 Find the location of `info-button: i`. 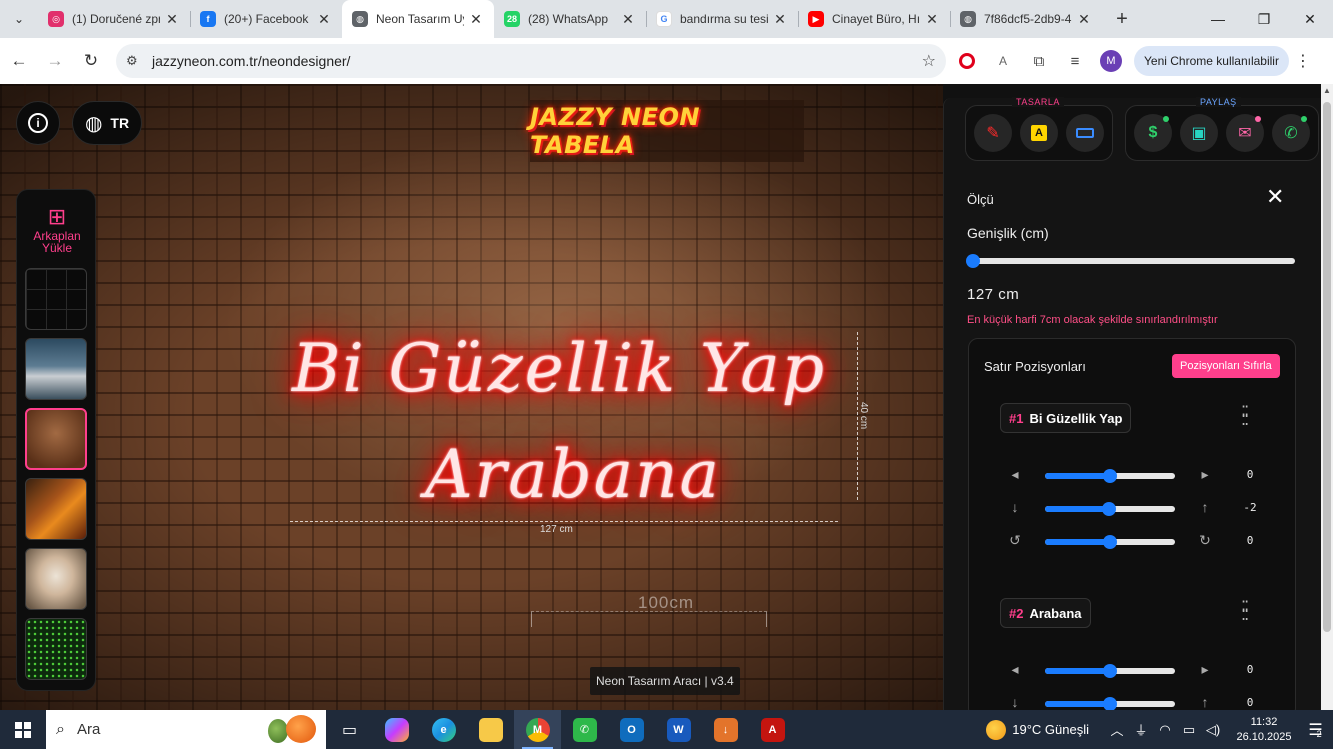

info-button: i is located at coordinates (38, 123).